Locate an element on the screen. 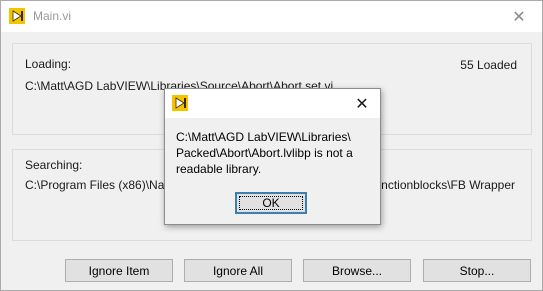 This screenshot has height=291, width=543. ignore-item-button: Ignore Item is located at coordinates (119, 270).